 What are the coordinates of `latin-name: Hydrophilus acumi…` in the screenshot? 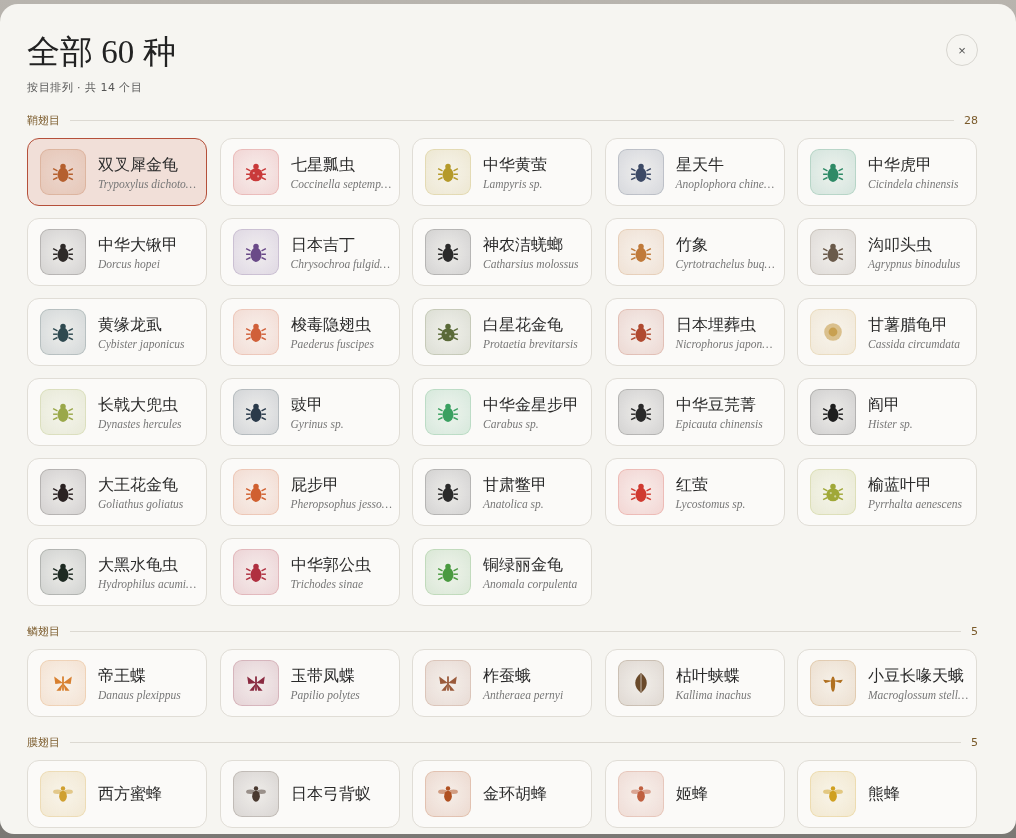 It's located at (147, 583).